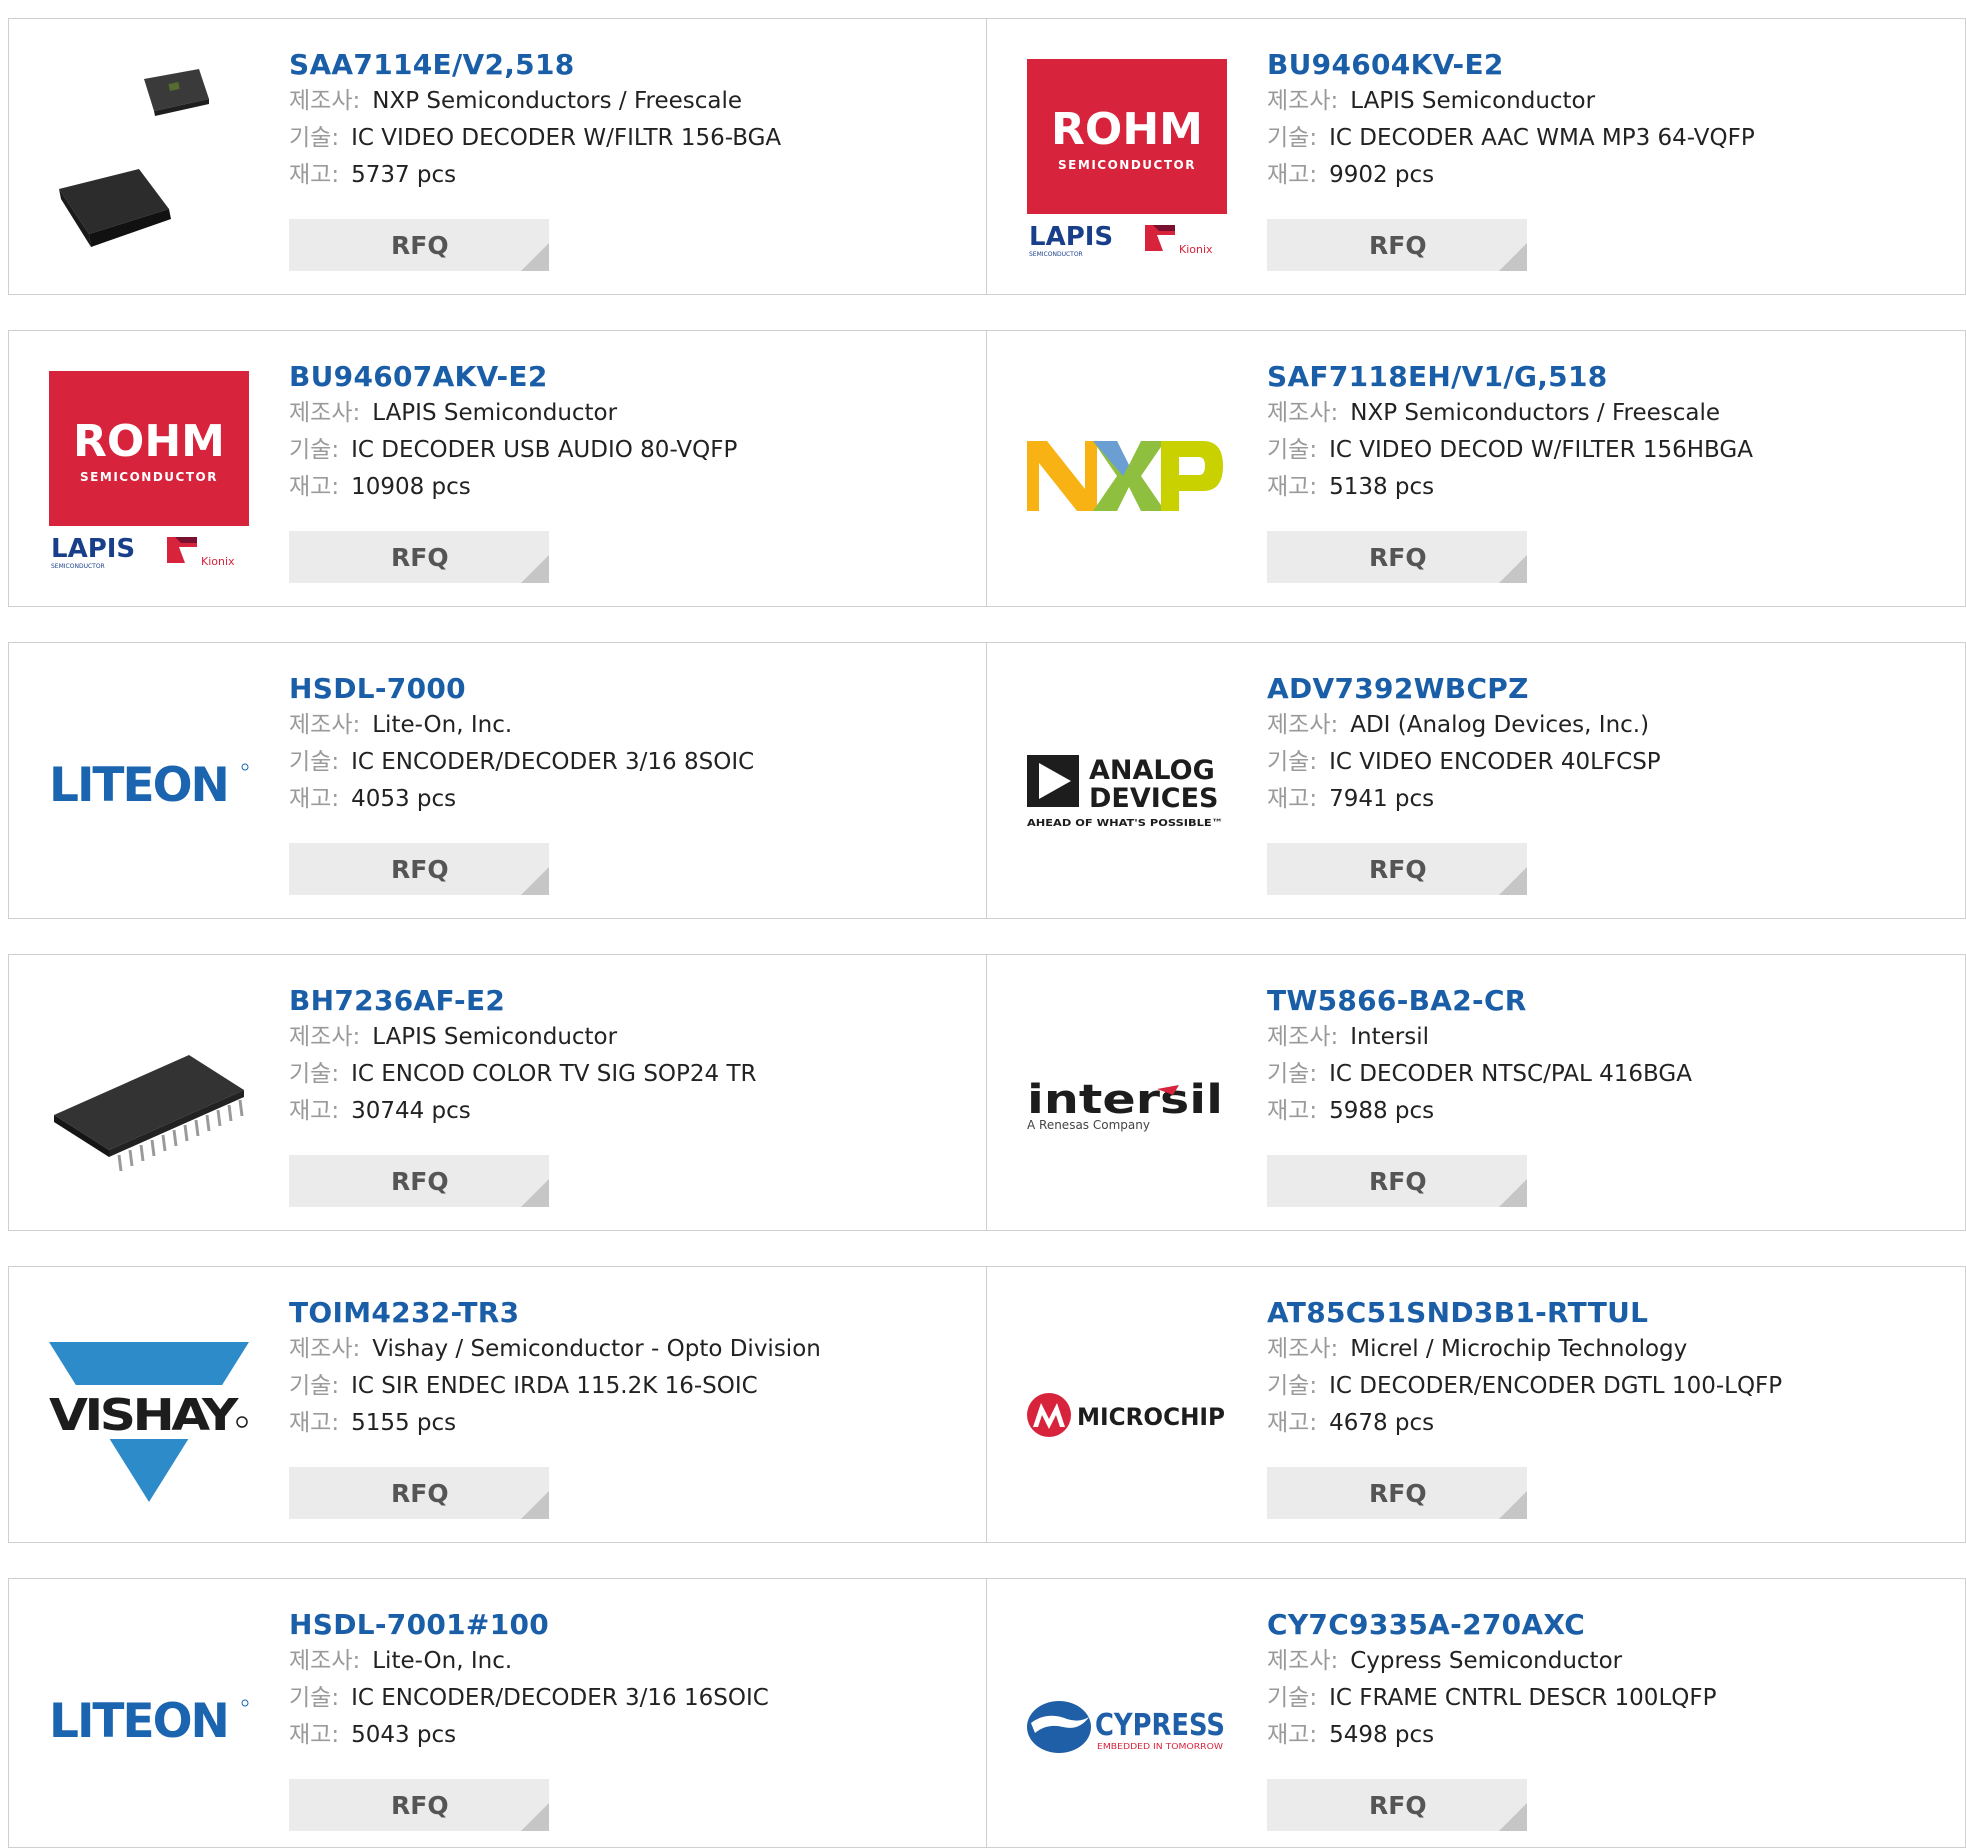  What do you see at coordinates (1389, 1037) in the screenshot?
I see `manufacturer-value: Intersil` at bounding box center [1389, 1037].